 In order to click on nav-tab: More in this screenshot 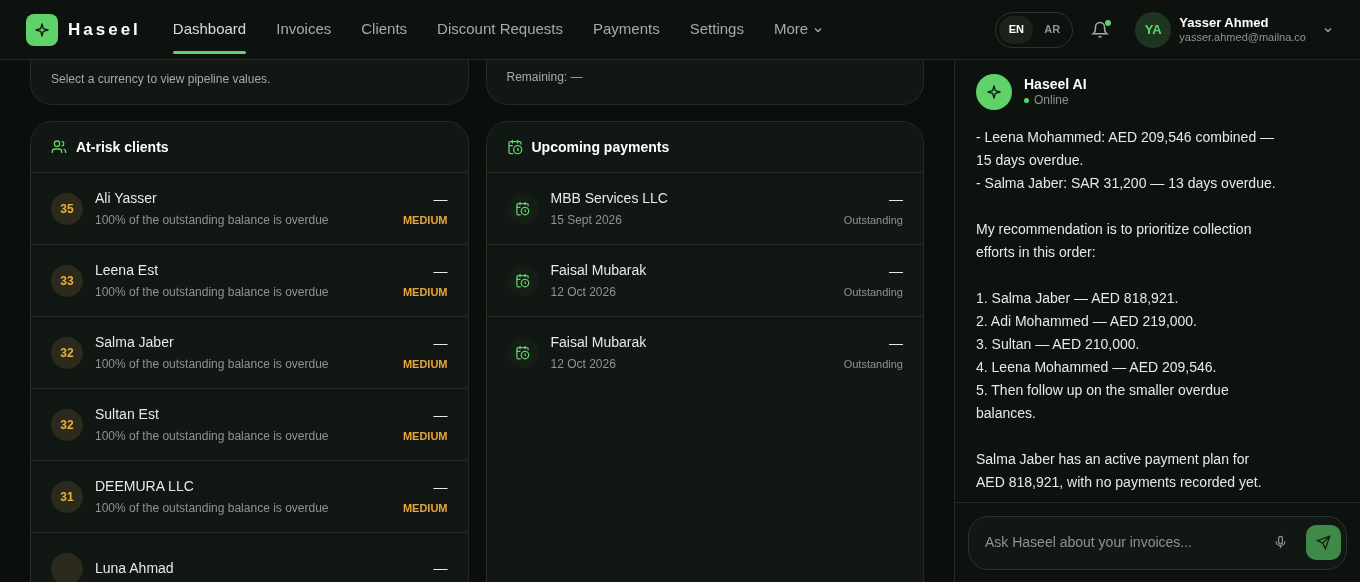, I will do `click(799, 30)`.